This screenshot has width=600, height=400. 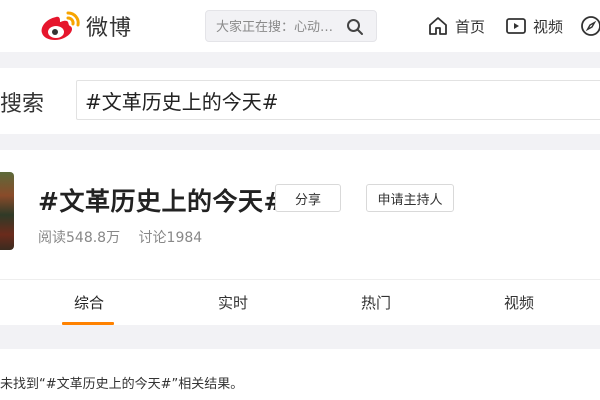 I want to click on weibo-logo: 微博, so click(x=88, y=26).